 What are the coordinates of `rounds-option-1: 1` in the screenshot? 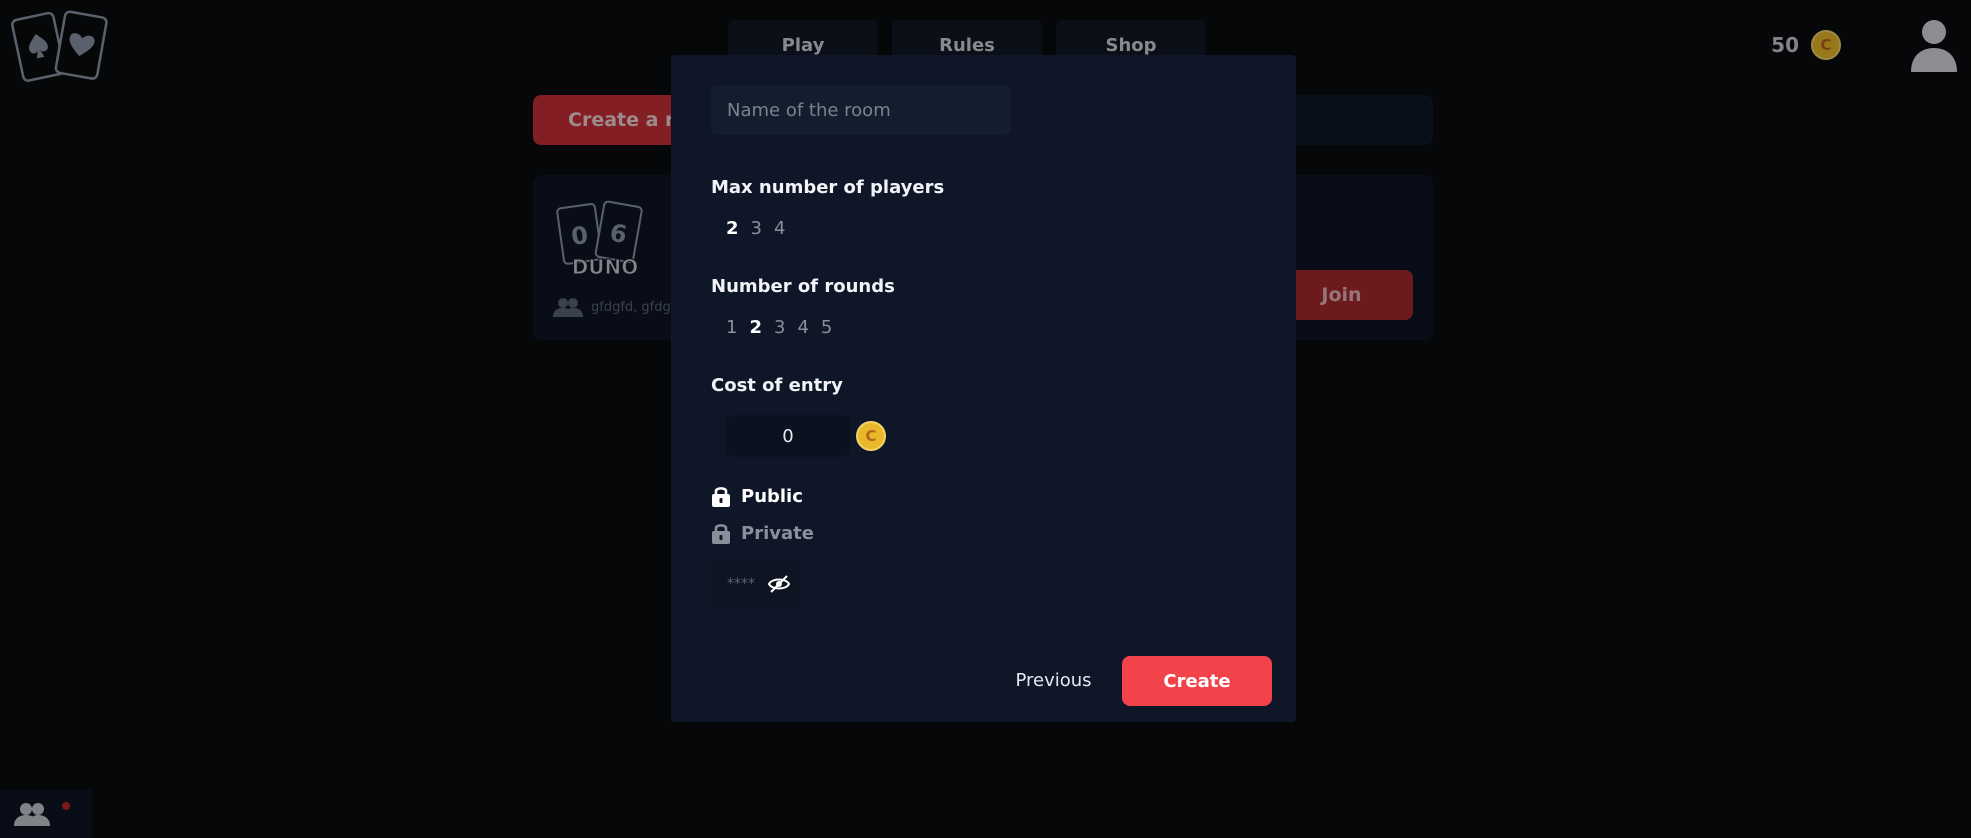 It's located at (731, 327).